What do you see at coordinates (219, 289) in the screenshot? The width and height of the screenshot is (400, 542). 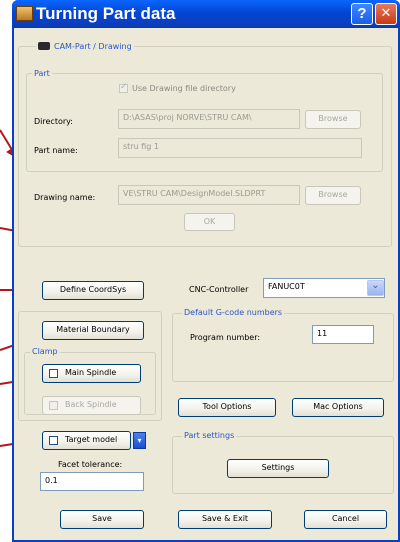 I see `cnc-controller-label: CNC-Controller` at bounding box center [219, 289].